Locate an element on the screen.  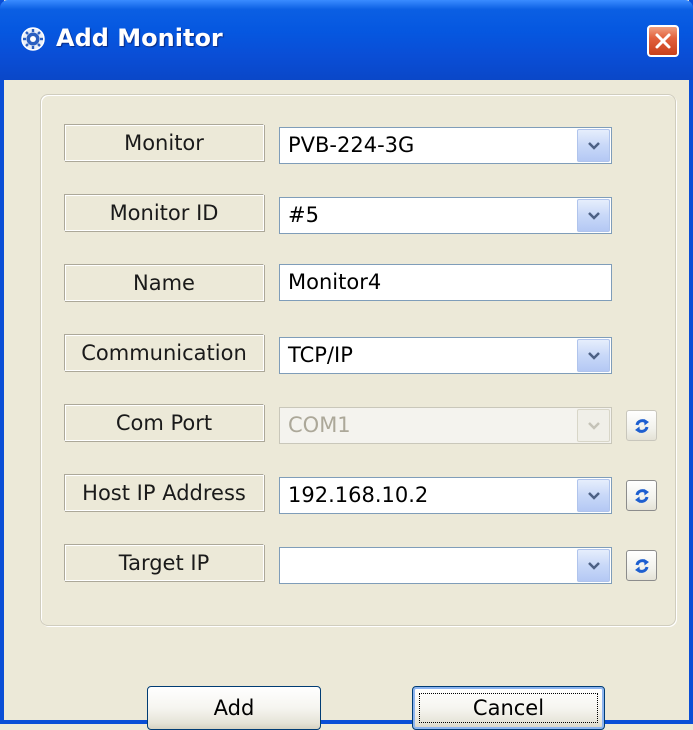
window-title: Add Monitor is located at coordinates (139, 38).